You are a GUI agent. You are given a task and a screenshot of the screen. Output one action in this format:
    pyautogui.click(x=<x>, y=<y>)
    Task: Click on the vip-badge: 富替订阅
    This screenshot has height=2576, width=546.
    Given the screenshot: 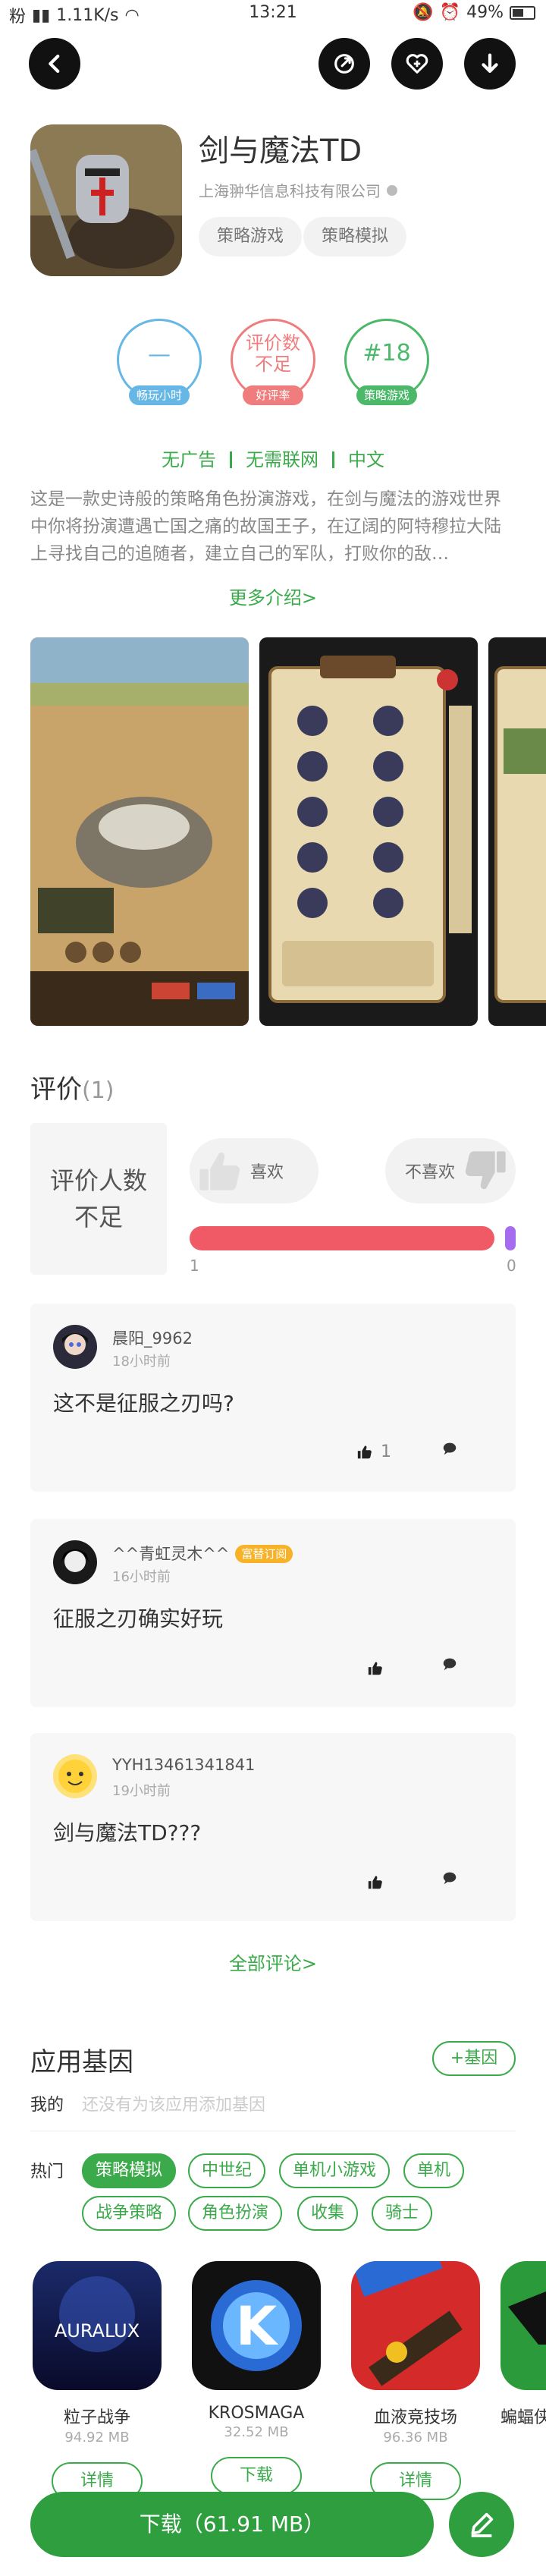 What is the action you would take?
    pyautogui.click(x=264, y=1554)
    